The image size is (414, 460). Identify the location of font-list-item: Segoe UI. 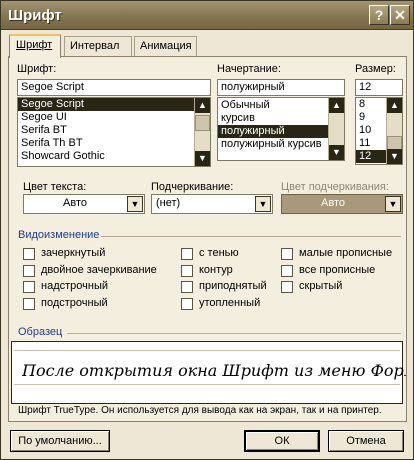
(114, 117).